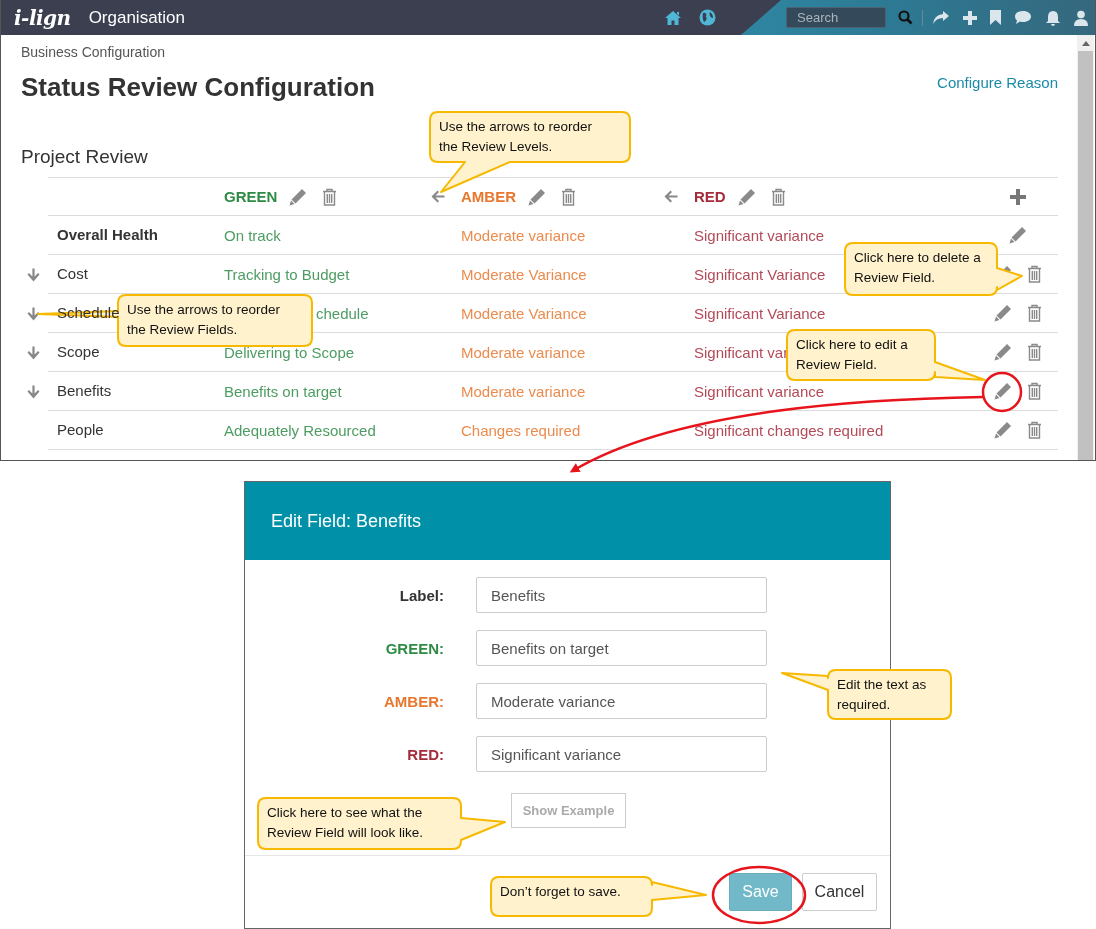  What do you see at coordinates (710, 196) in the screenshot?
I see `level-heading: RED` at bounding box center [710, 196].